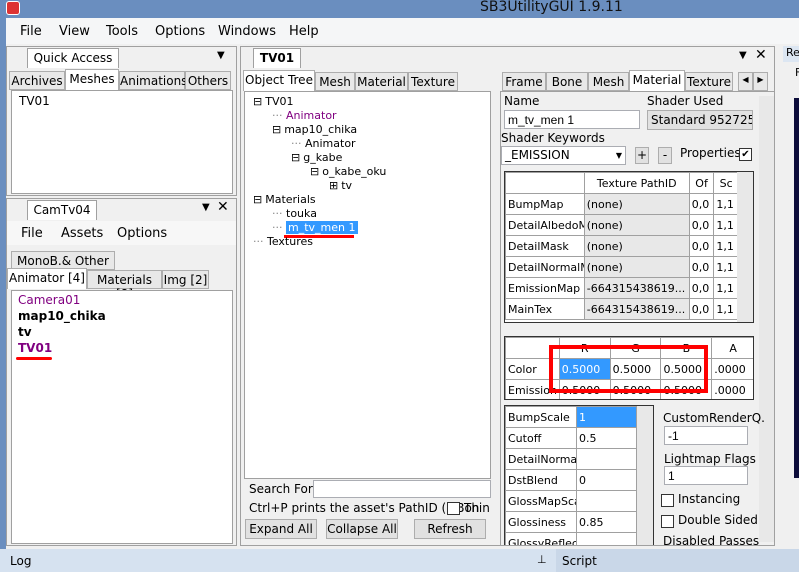  I want to click on tree-node: ⊟ g_kabe, so click(316, 157).